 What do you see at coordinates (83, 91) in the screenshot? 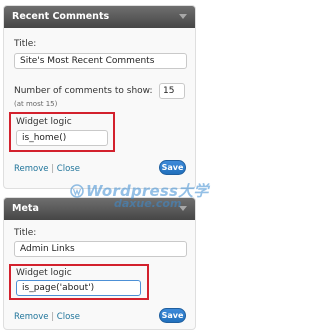
I see `number-of-comments-label: Number of comments to show:` at bounding box center [83, 91].